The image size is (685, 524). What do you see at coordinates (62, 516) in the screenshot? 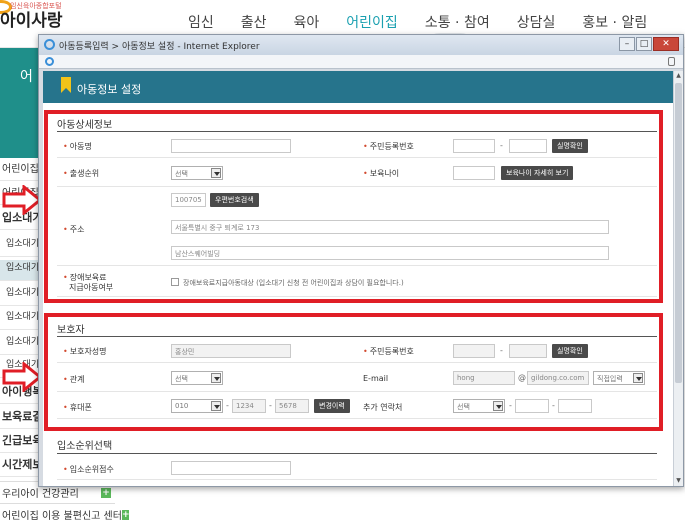
I see `sidebar-complaint-label: 어린이집 이용 불편신고 센터` at bounding box center [62, 516].